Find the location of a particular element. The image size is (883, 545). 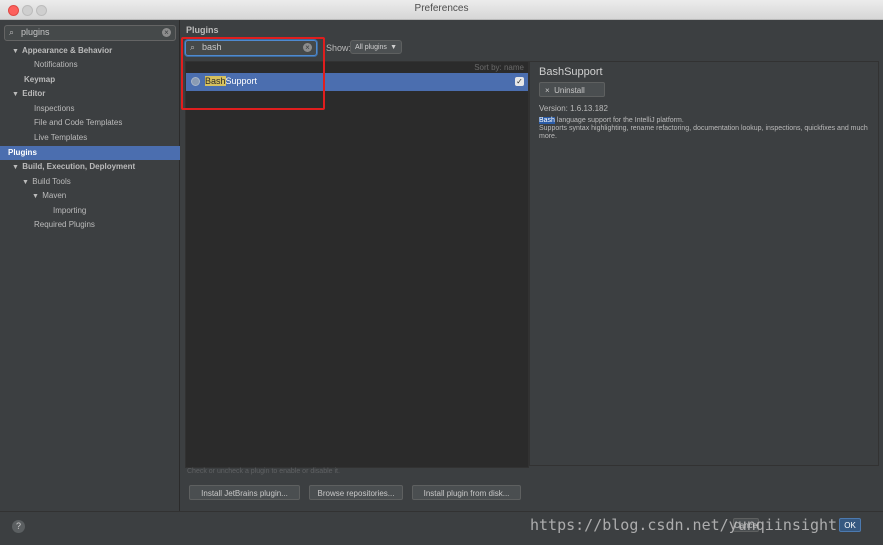

show-filter-label: Show: is located at coordinates (339, 48).